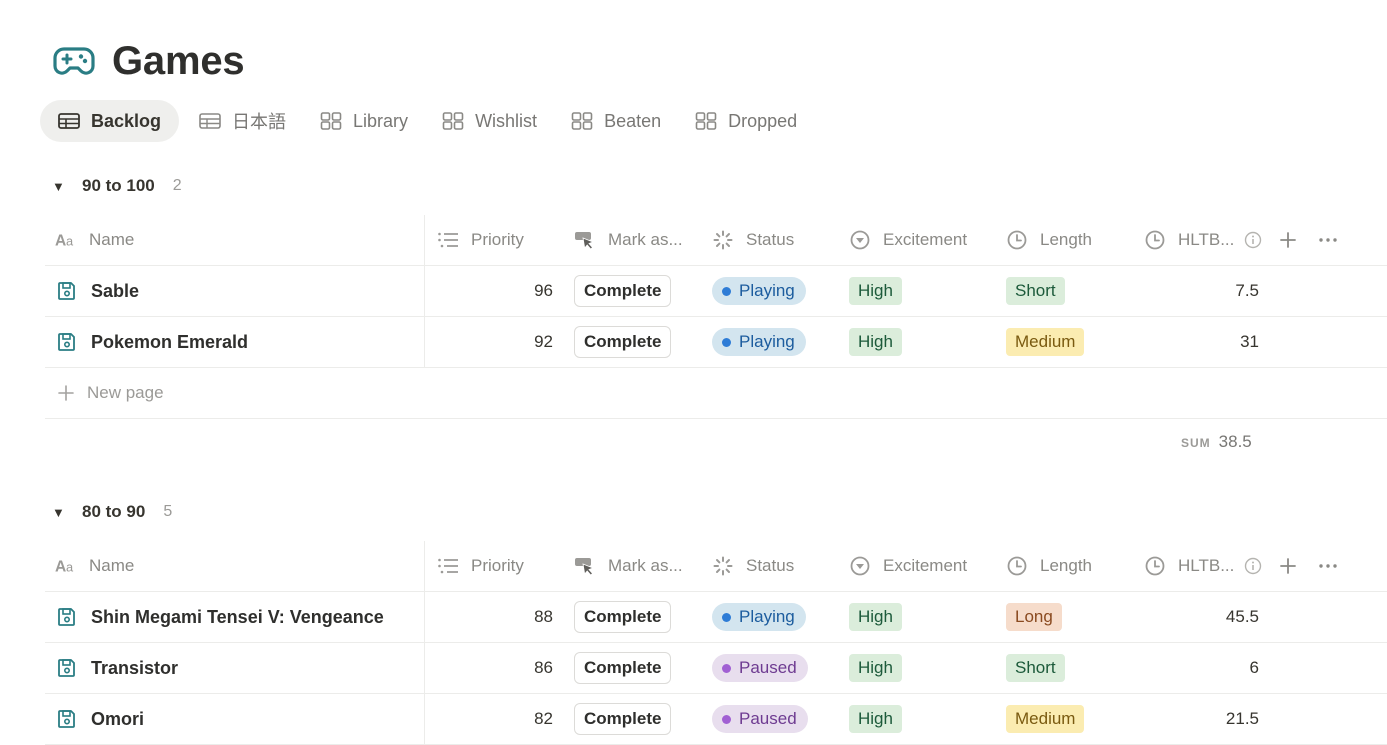 The width and height of the screenshot is (1387, 745). What do you see at coordinates (74, 61) in the screenshot?
I see `gamepad-icon` at bounding box center [74, 61].